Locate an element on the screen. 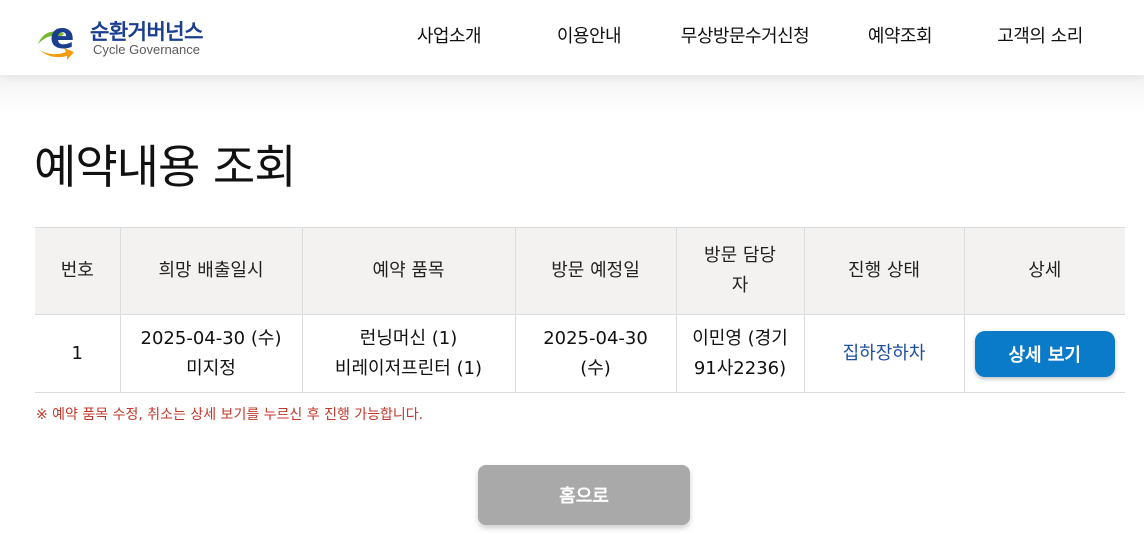 This screenshot has height=534, width=1144. header-shadow is located at coordinates (572, 95).